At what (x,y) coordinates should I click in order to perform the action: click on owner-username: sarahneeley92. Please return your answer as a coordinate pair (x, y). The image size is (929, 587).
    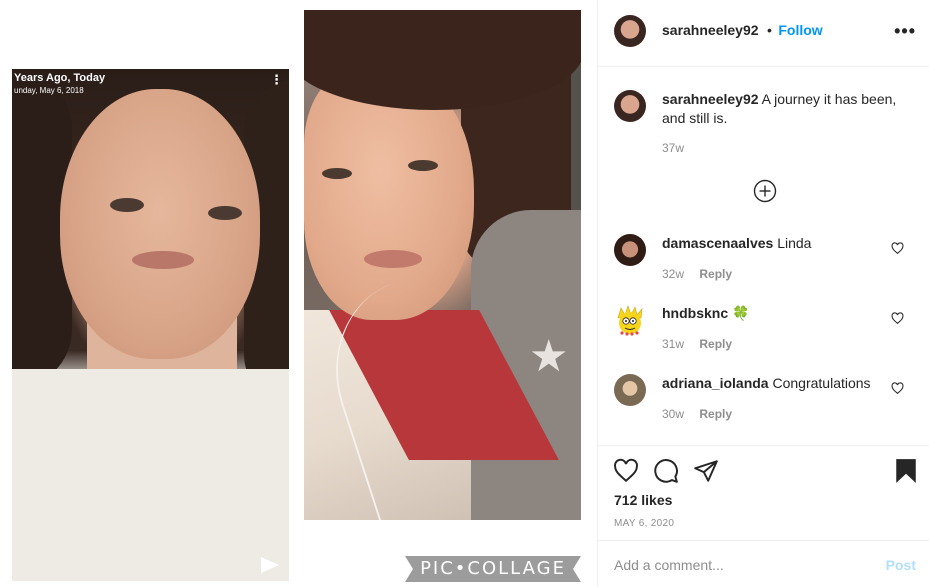
    Looking at the image, I should click on (710, 30).